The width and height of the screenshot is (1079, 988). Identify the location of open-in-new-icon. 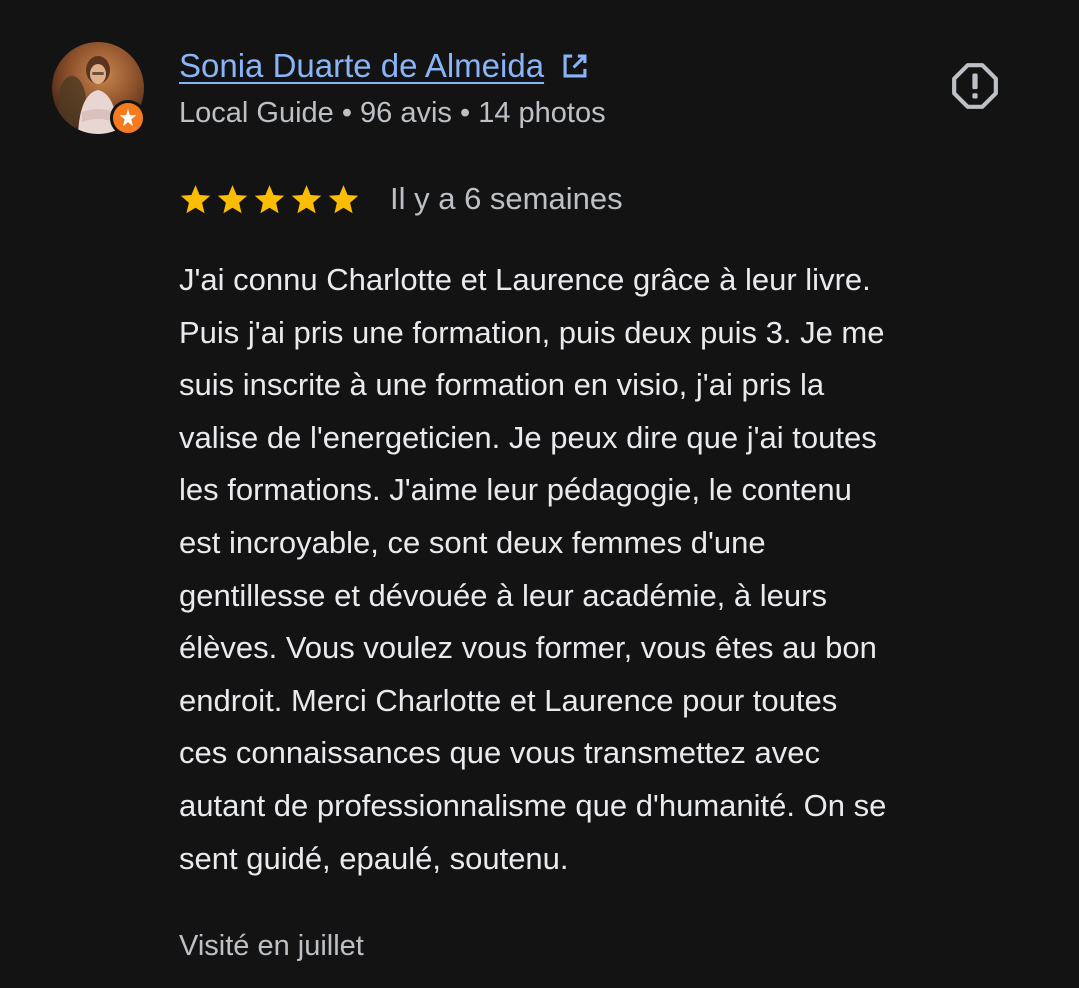
(575, 66).